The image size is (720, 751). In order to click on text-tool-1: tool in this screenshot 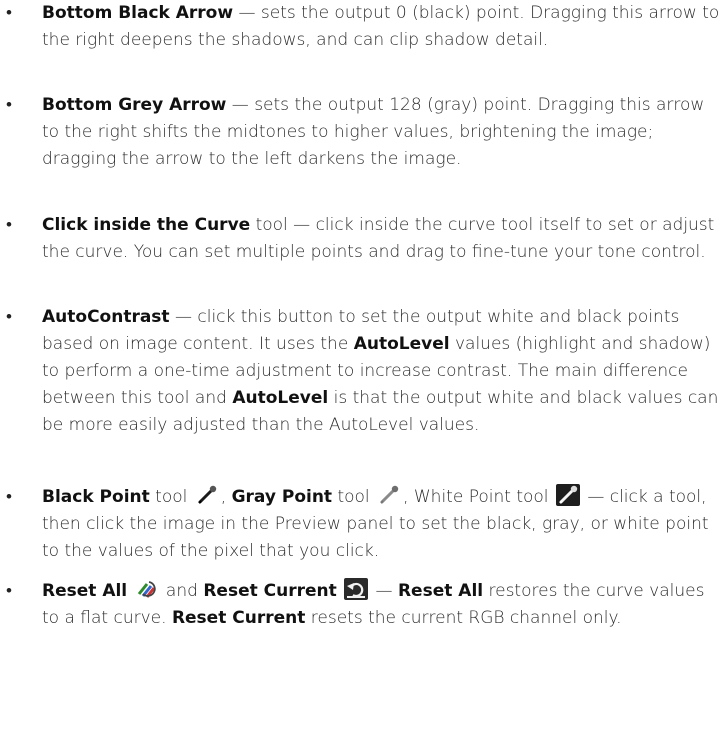, I will do `click(171, 497)`.